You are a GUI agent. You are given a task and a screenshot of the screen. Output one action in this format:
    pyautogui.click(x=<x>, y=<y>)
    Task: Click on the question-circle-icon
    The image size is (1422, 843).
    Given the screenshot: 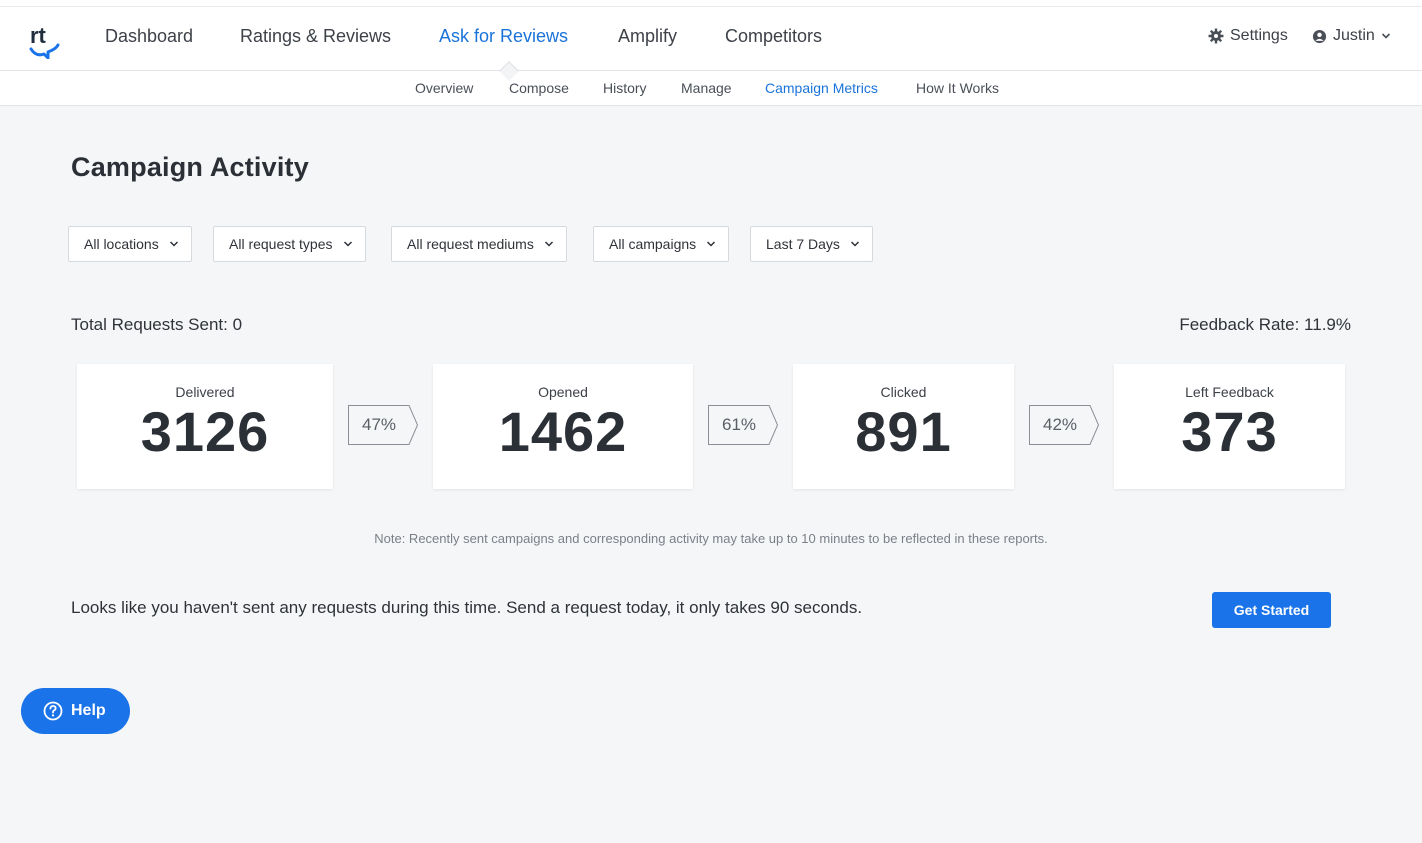 What is the action you would take?
    pyautogui.click(x=53, y=711)
    